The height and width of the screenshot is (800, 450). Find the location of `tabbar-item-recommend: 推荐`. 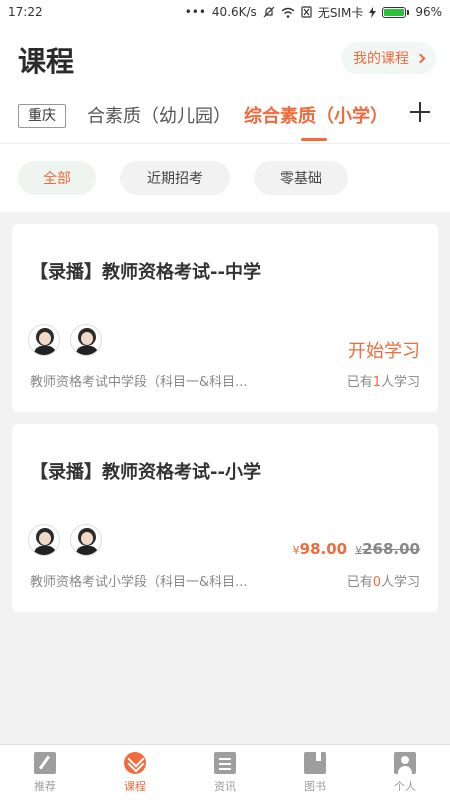

tabbar-item-recommend: 推荐 is located at coordinates (45, 772).